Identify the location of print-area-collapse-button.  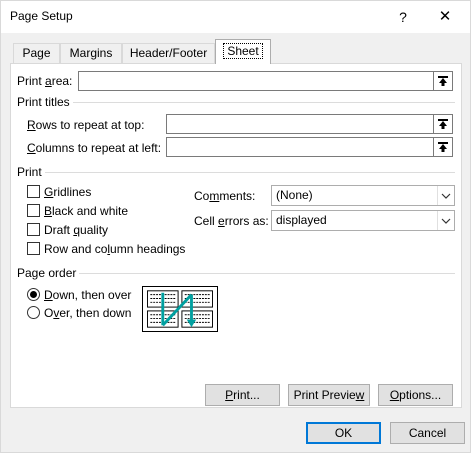
(443, 81).